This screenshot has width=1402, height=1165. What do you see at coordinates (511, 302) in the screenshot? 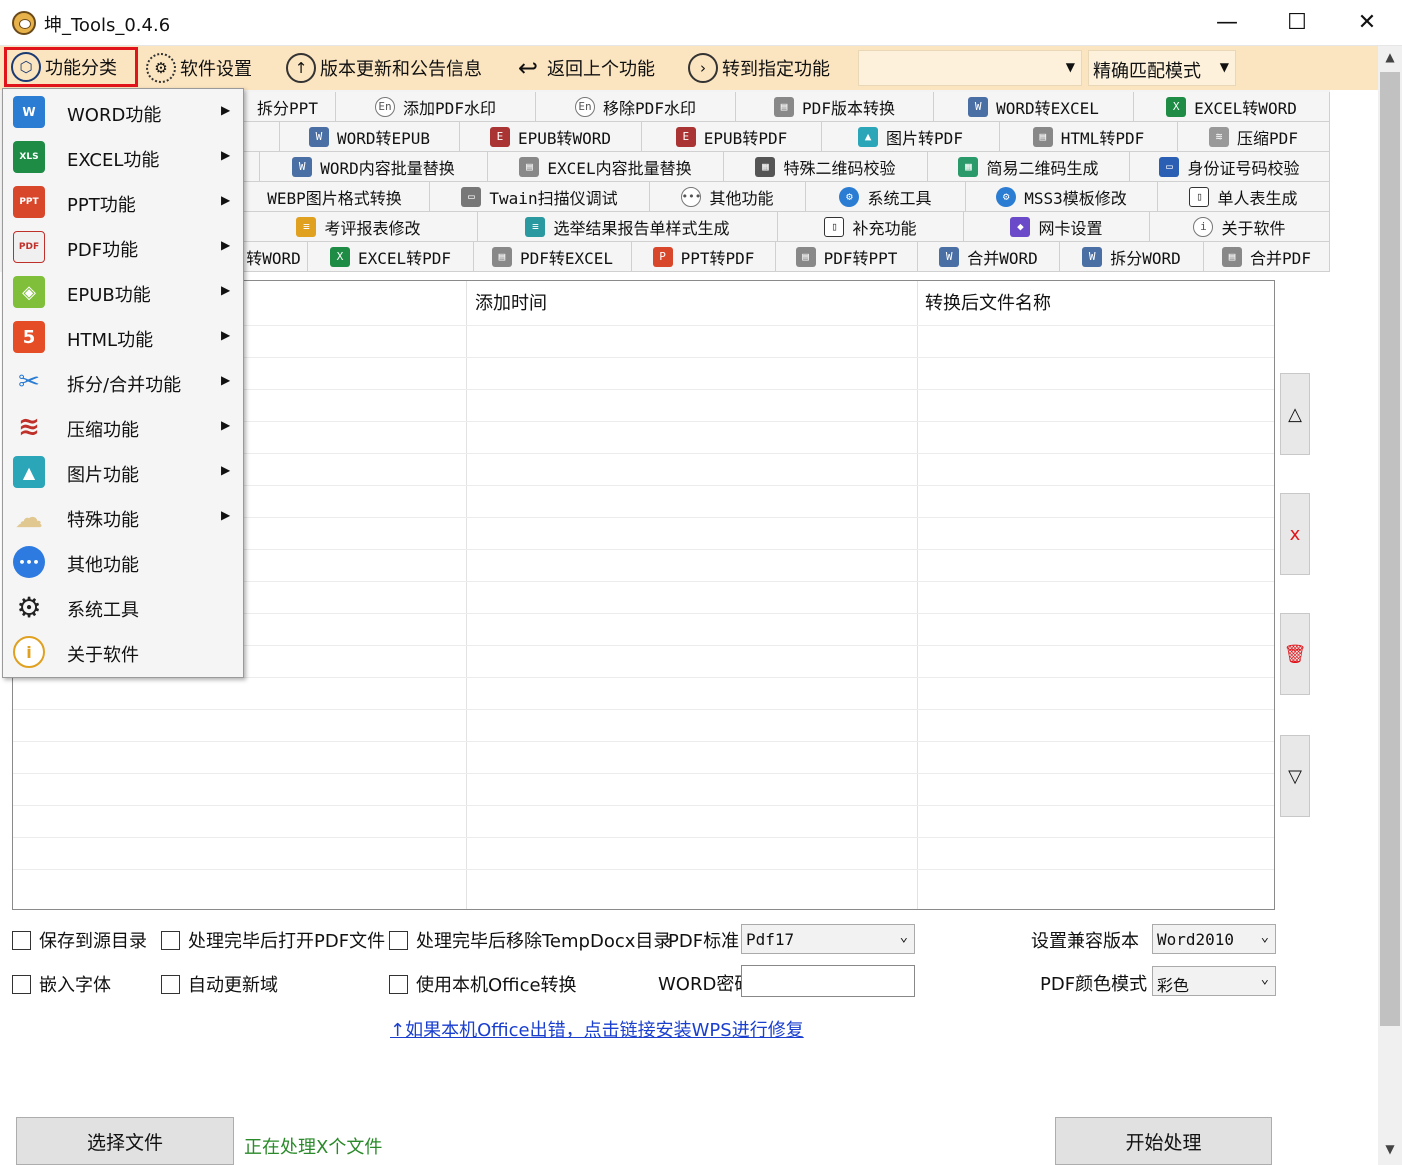
I see `column-header-added-time: 添加时间` at bounding box center [511, 302].